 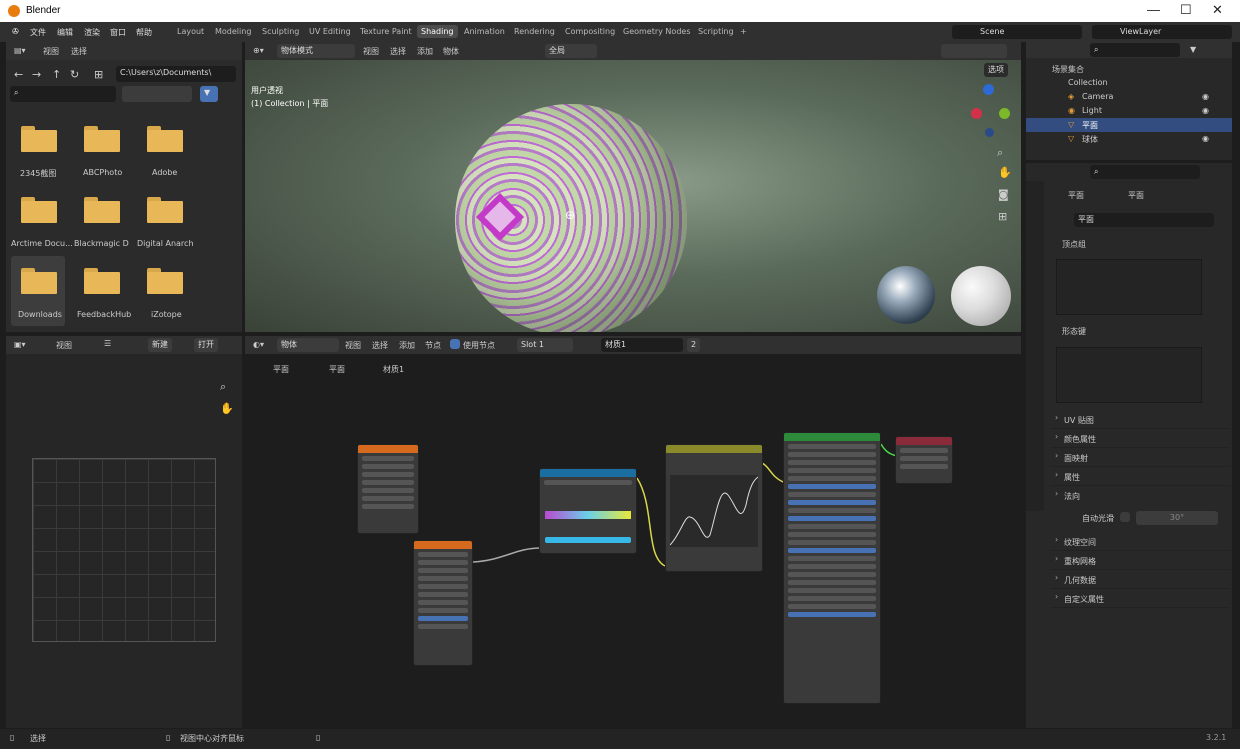 What do you see at coordinates (716, 31) in the screenshot?
I see `tab-scripting: Scripting` at bounding box center [716, 31].